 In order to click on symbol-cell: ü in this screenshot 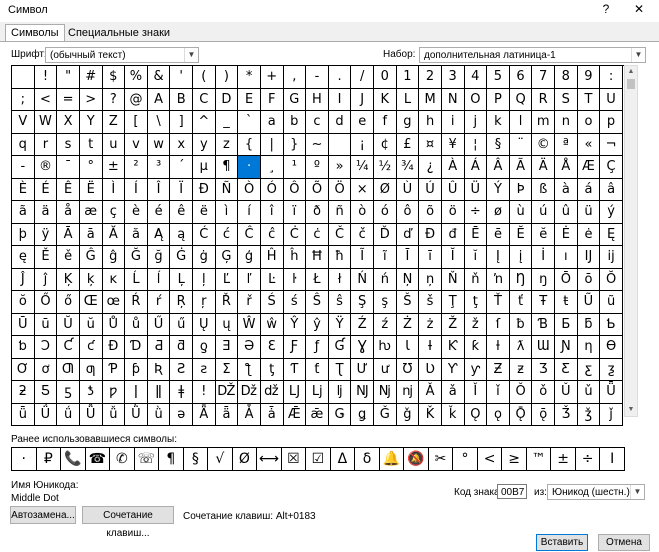, I will do `click(589, 212)`.